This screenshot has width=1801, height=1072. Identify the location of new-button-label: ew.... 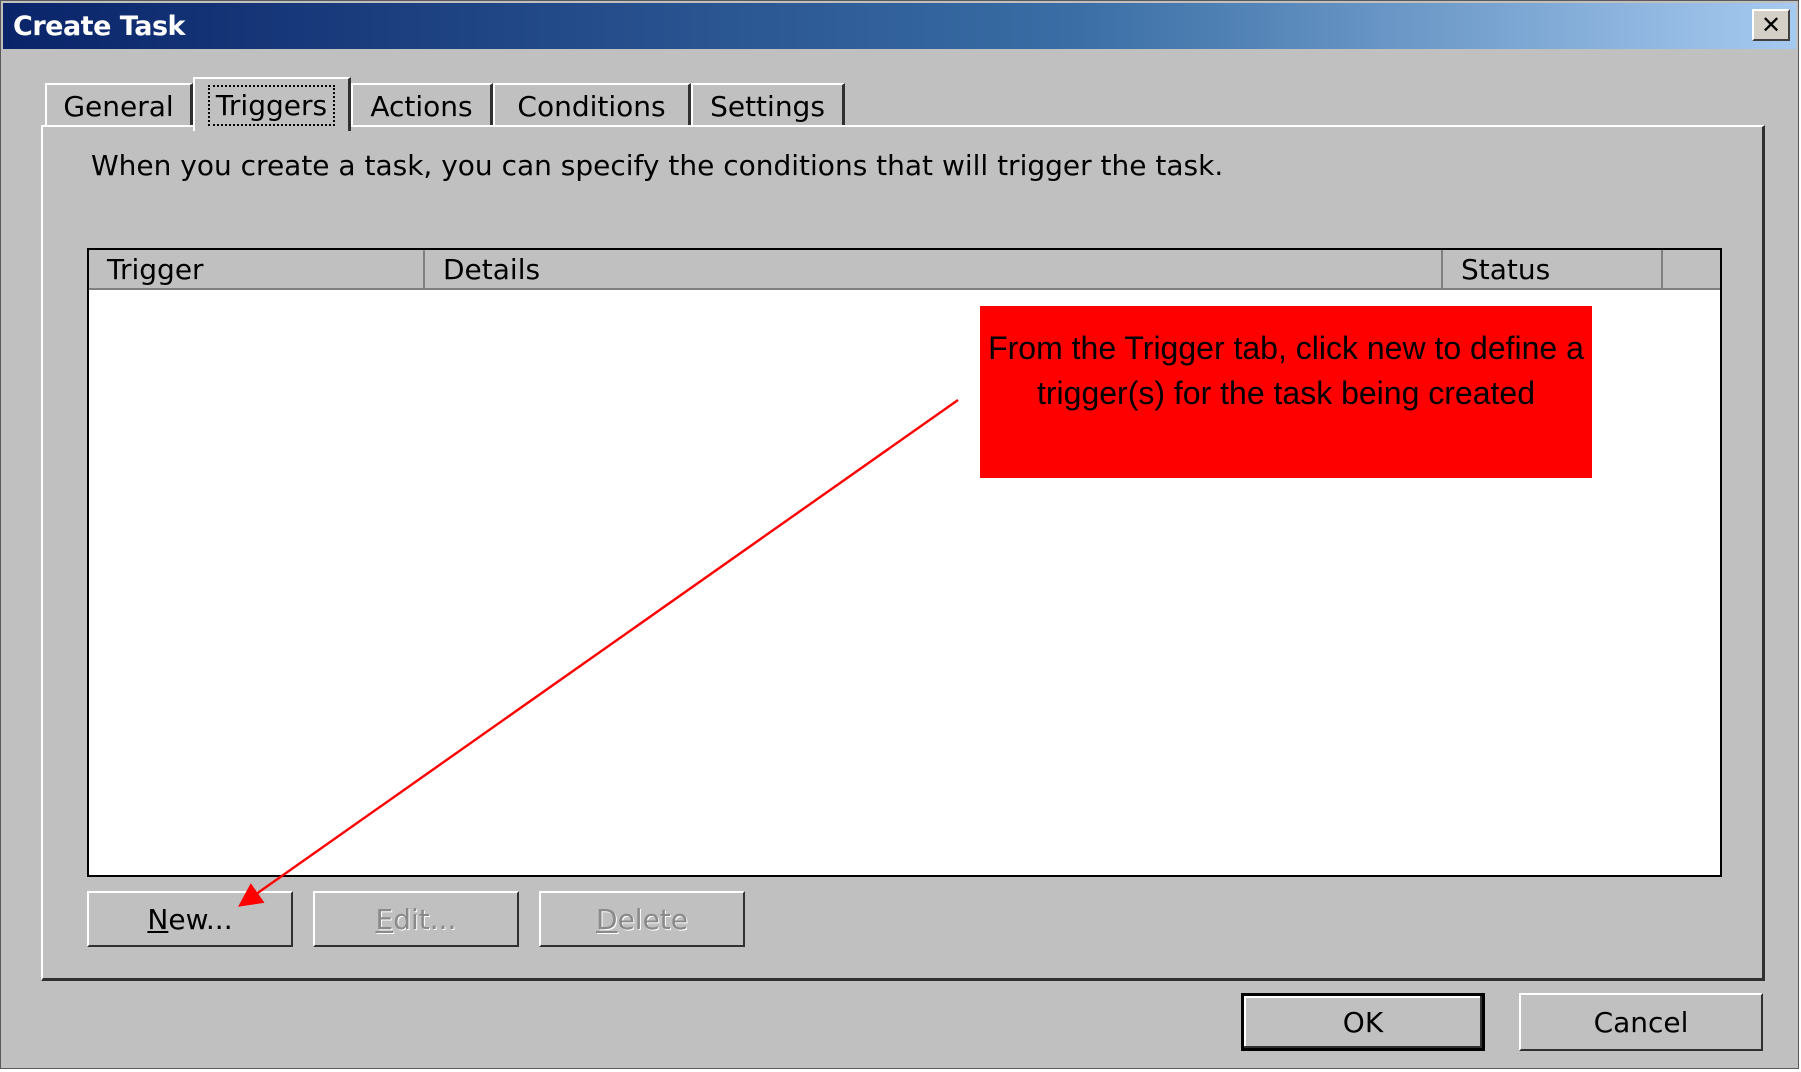
(200, 919).